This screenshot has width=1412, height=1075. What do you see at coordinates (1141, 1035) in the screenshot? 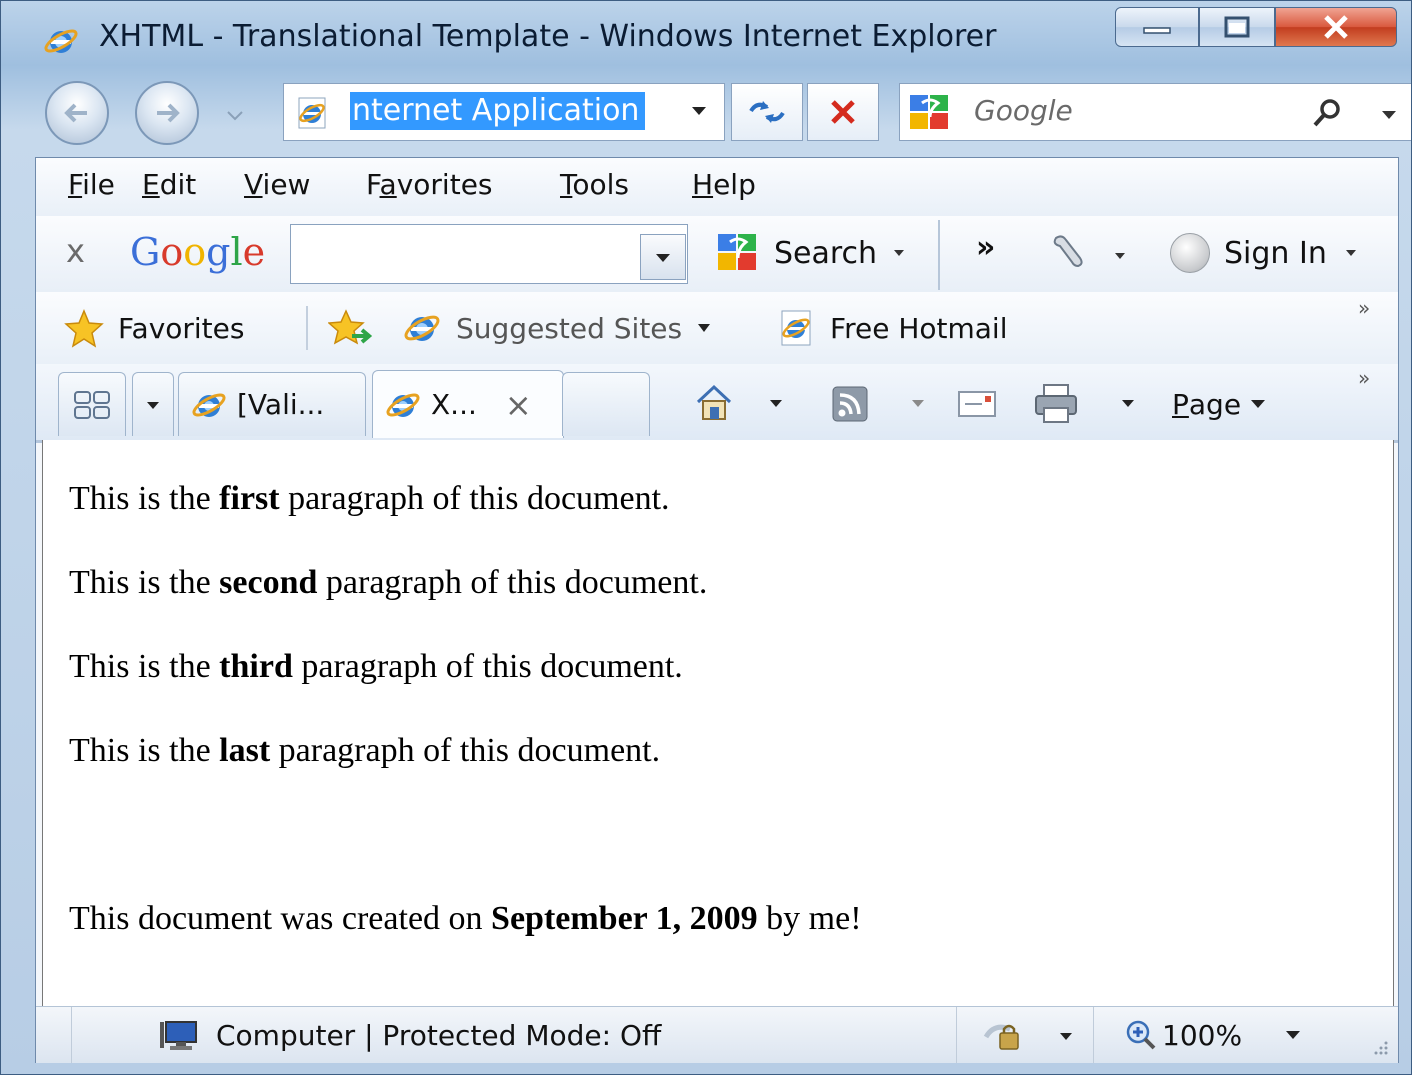
I see `zoom-icon` at bounding box center [1141, 1035].